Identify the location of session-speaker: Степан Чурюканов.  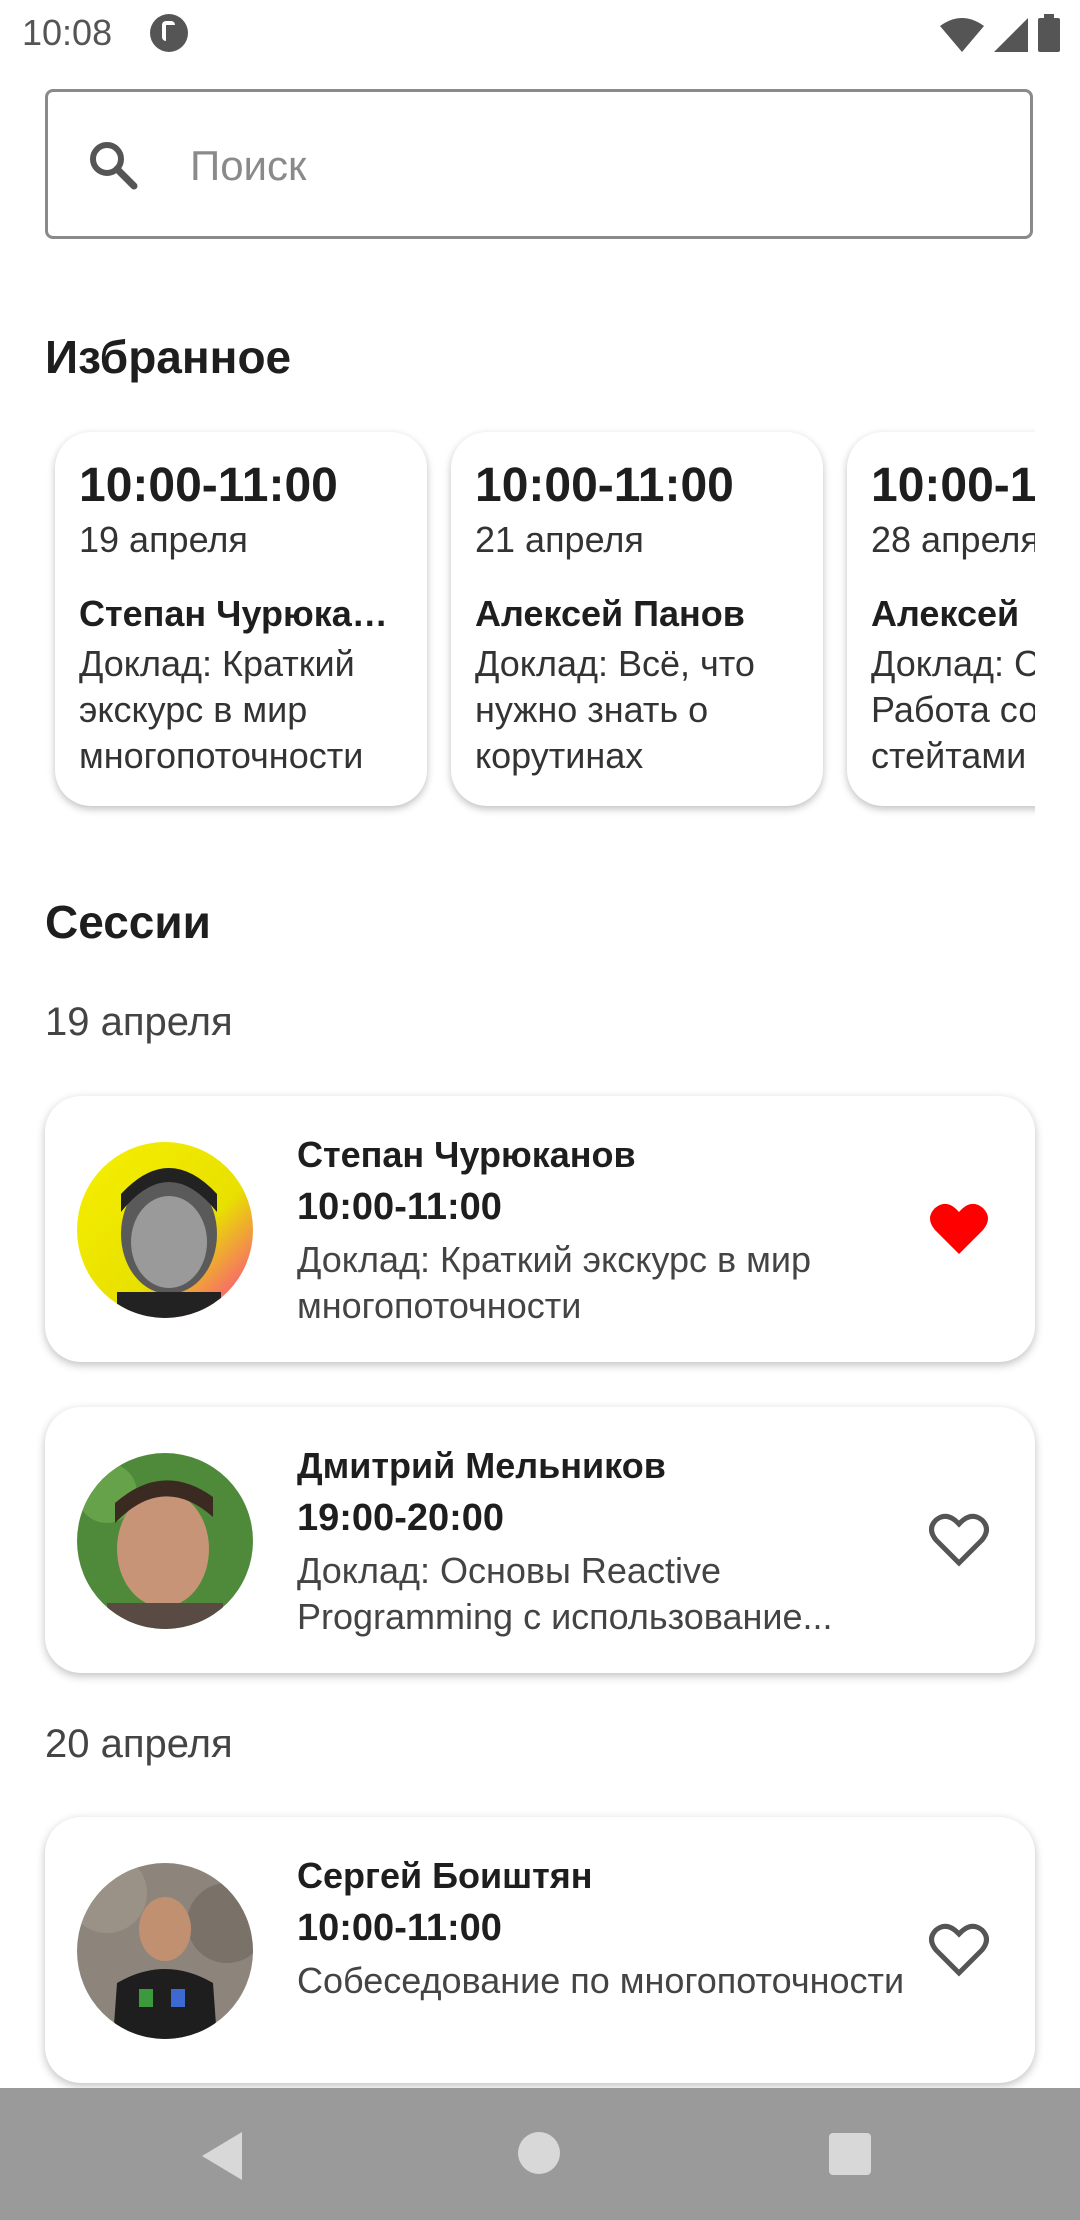
(466, 1154).